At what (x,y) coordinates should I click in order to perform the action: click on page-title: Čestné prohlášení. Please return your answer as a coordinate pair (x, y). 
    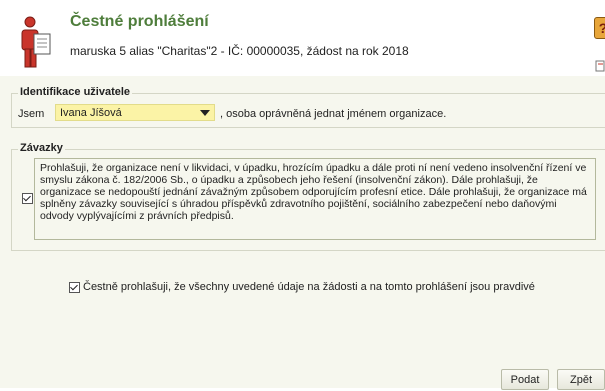
    Looking at the image, I should click on (139, 21).